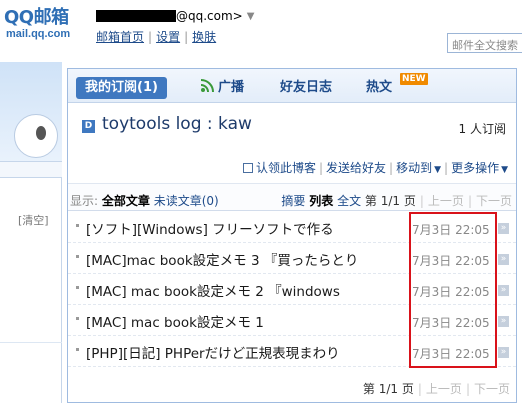 Image resolution: width=522 pixels, height=403 pixels. I want to click on tab-broadcast: 广播, so click(222, 88).